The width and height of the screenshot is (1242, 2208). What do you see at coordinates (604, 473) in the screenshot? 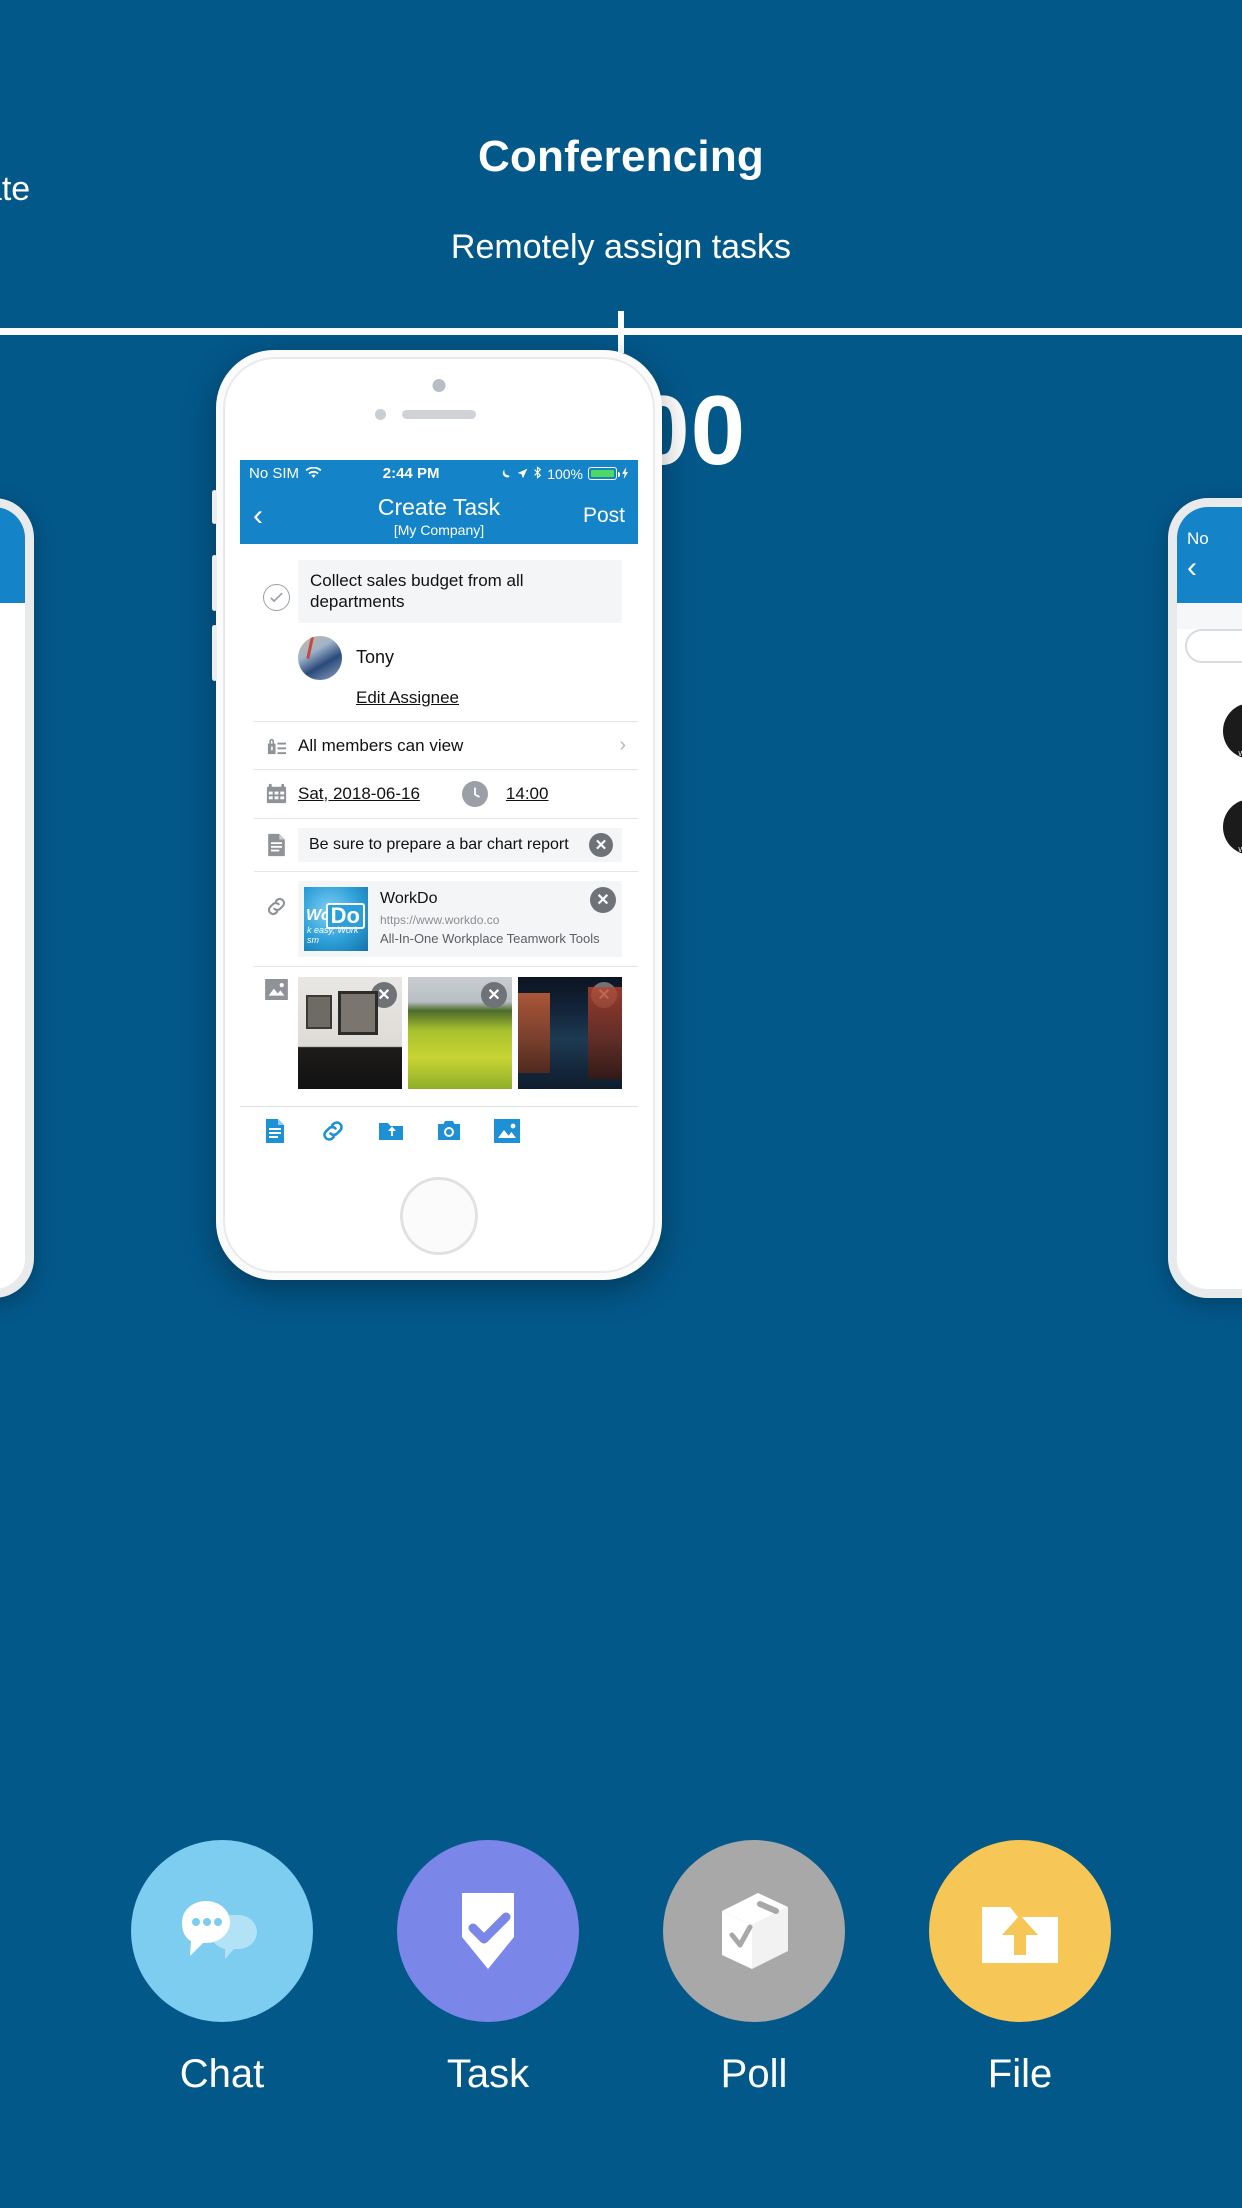
I see `battery-icon` at bounding box center [604, 473].